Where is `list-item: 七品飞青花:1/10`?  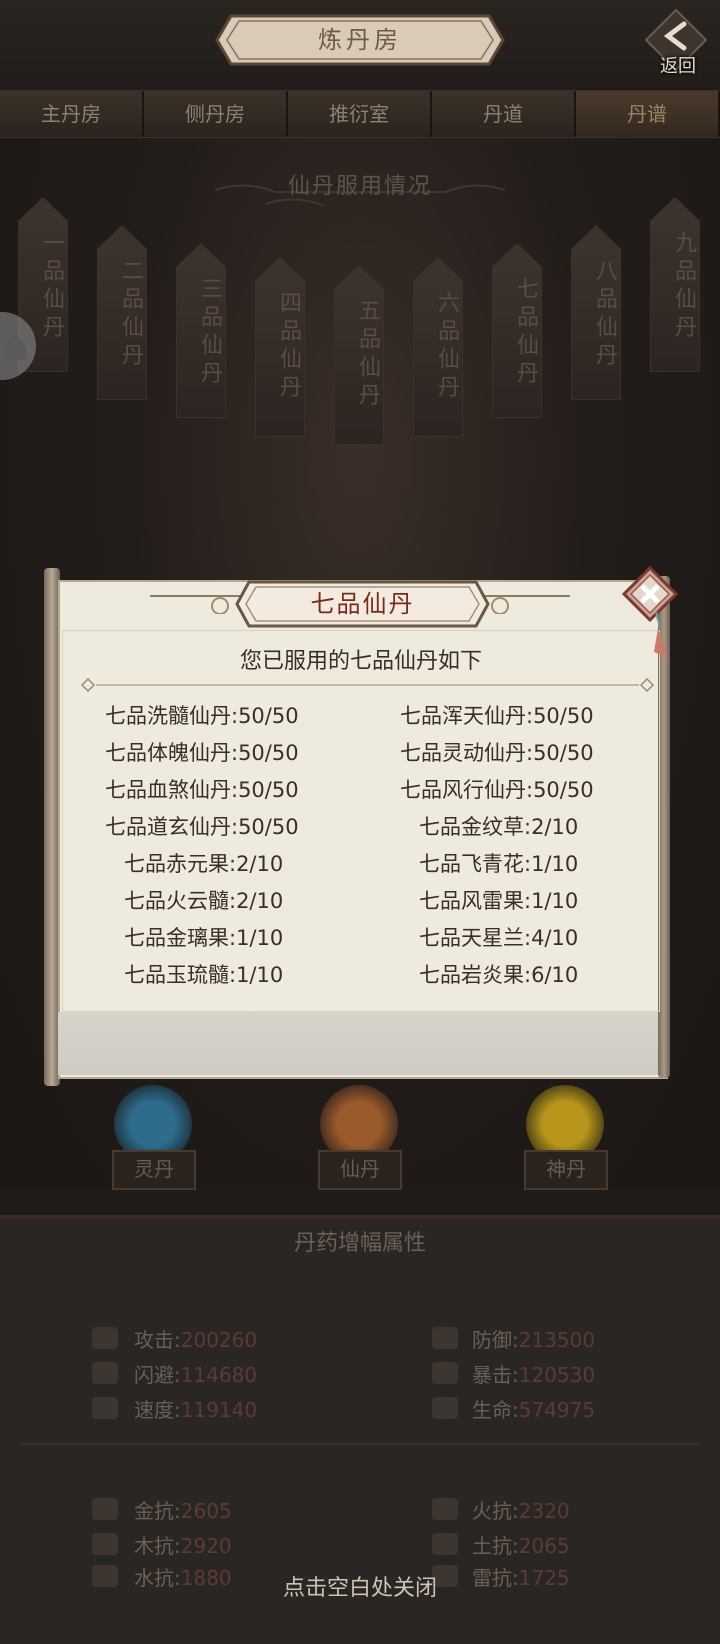
list-item: 七品飞青花:1/10 is located at coordinates (499, 864).